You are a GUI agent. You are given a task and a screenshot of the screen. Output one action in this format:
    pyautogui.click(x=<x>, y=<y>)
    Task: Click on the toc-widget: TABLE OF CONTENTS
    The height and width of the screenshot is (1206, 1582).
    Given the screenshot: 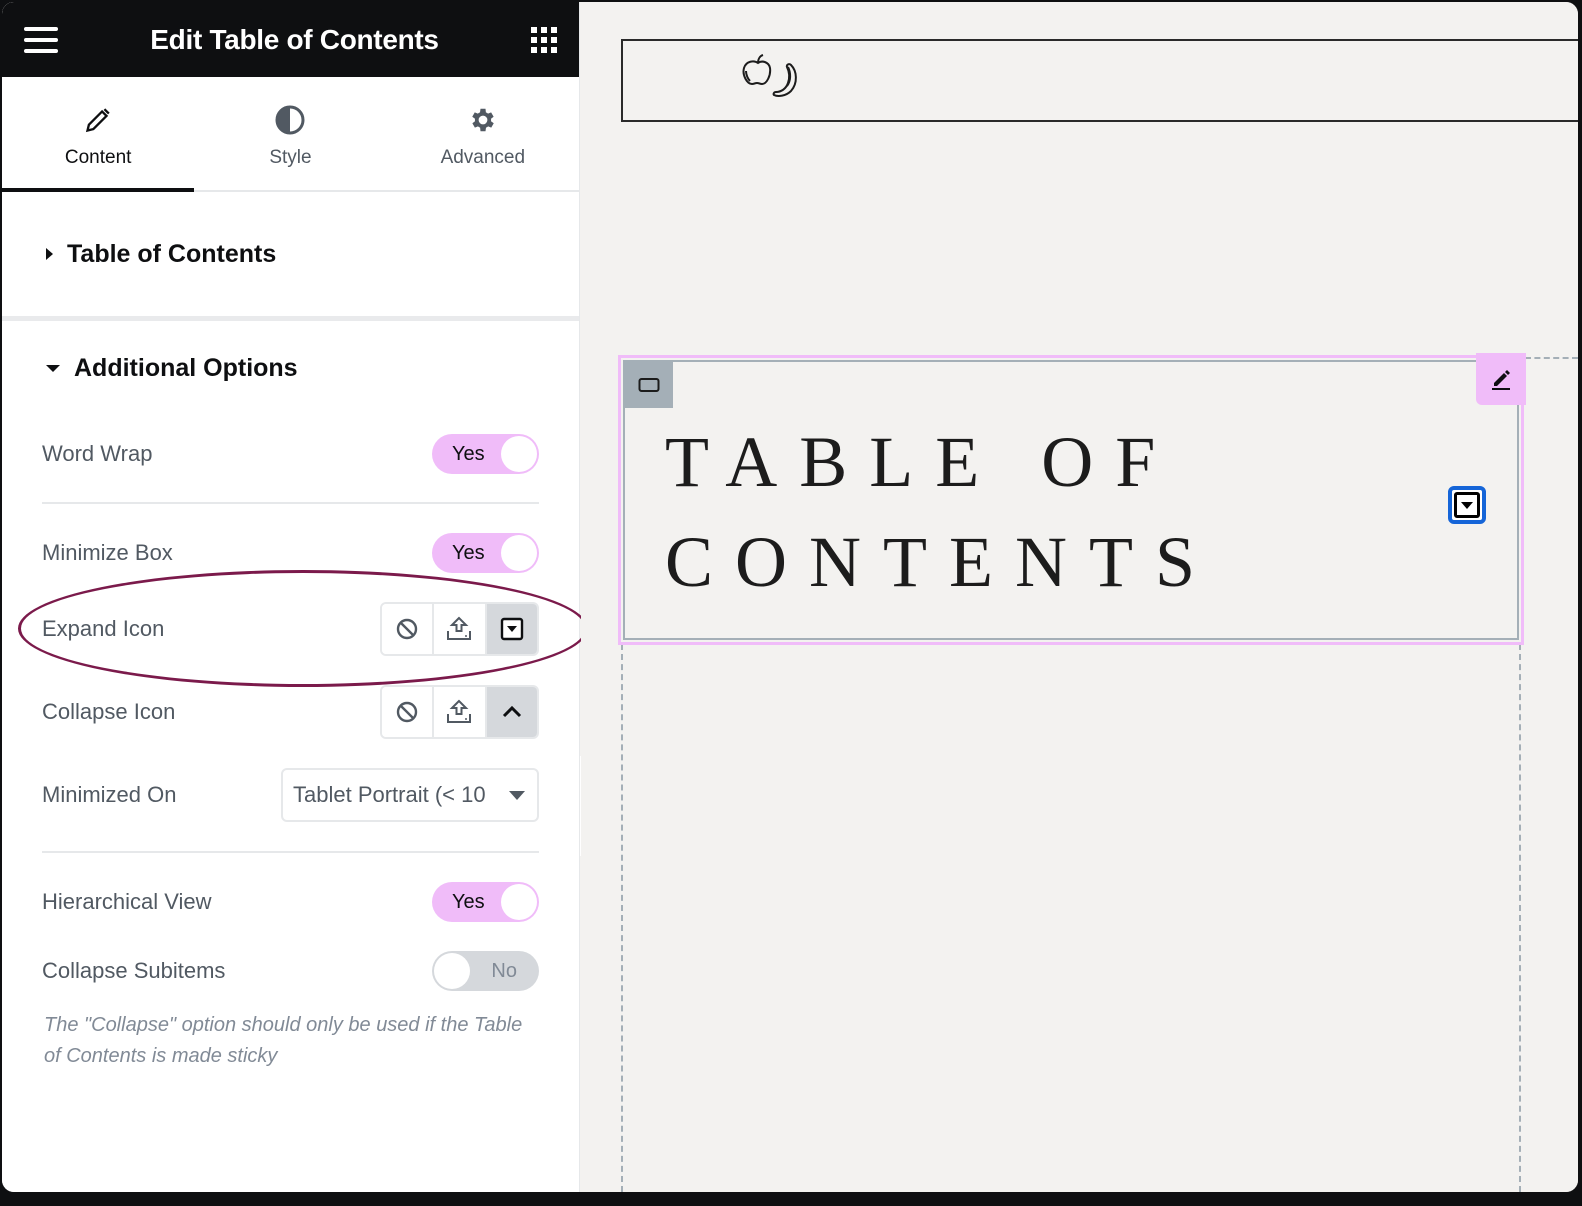 What is the action you would take?
    pyautogui.click(x=1072, y=499)
    